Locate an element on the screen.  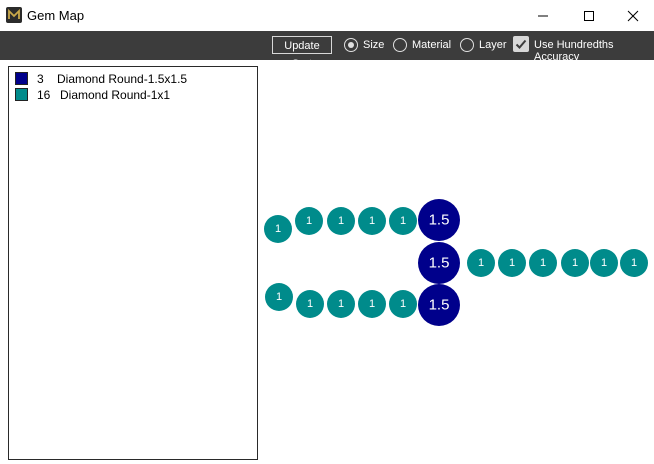
material-radio is located at coordinates (400, 45).